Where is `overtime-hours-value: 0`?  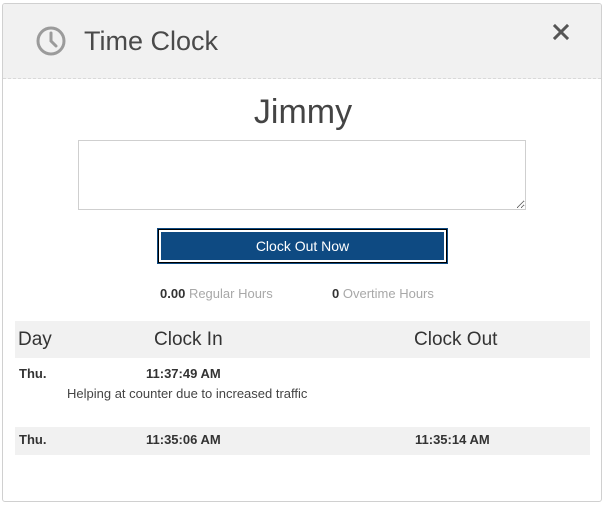 overtime-hours-value: 0 is located at coordinates (336, 293).